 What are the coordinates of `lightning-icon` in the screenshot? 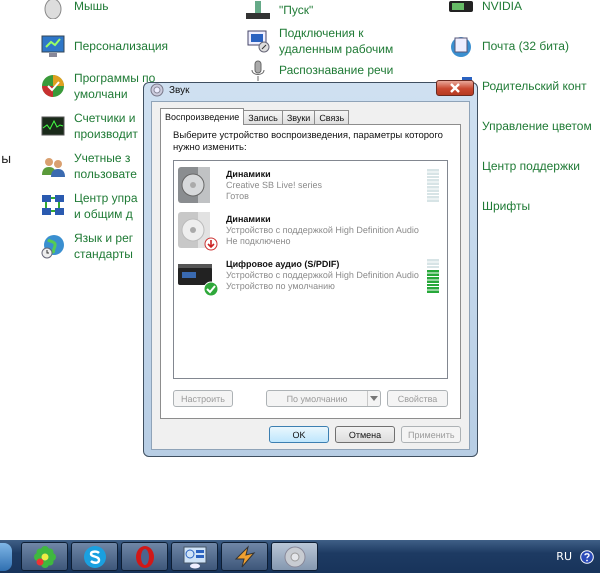 It's located at (244, 556).